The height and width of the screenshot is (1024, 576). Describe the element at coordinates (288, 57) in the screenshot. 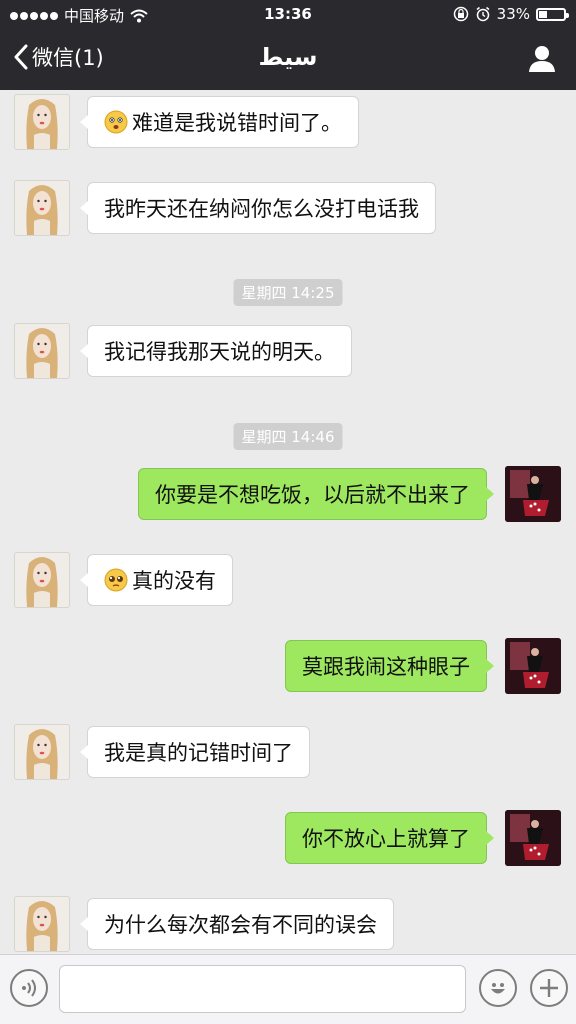

I see `chat-title: سيط` at that location.